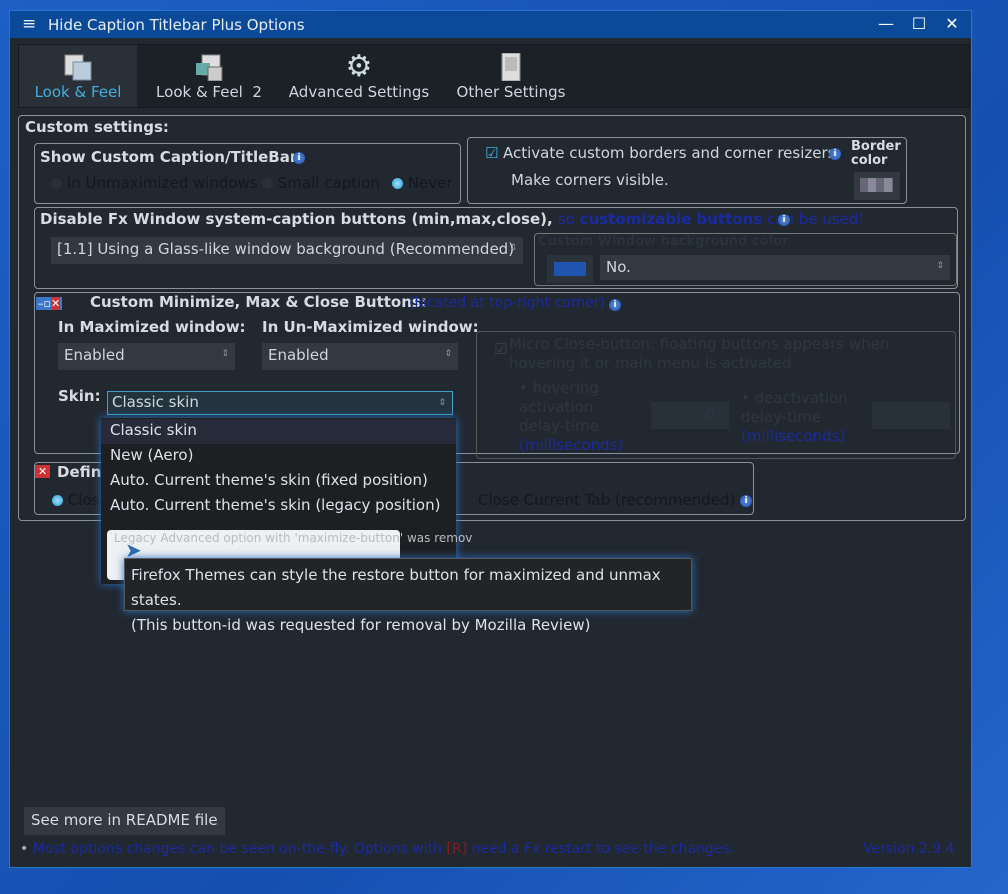 This screenshot has width=1008, height=894. Describe the element at coordinates (321, 183) in the screenshot. I see `radio-small-caption: Small caption` at that location.